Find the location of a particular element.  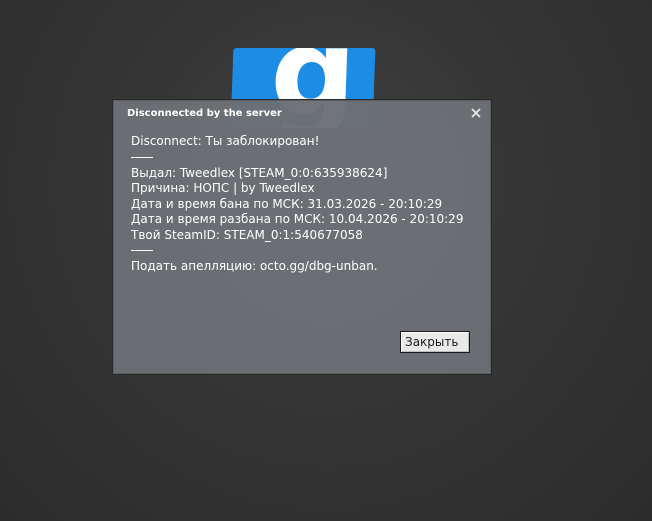

separator-bottom is located at coordinates (142, 250).